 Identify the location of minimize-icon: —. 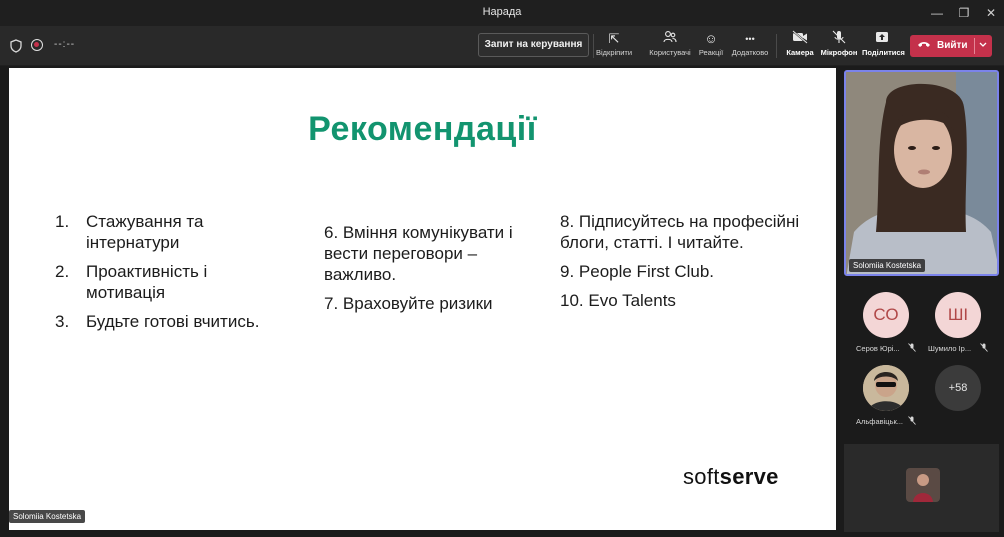
(937, 13).